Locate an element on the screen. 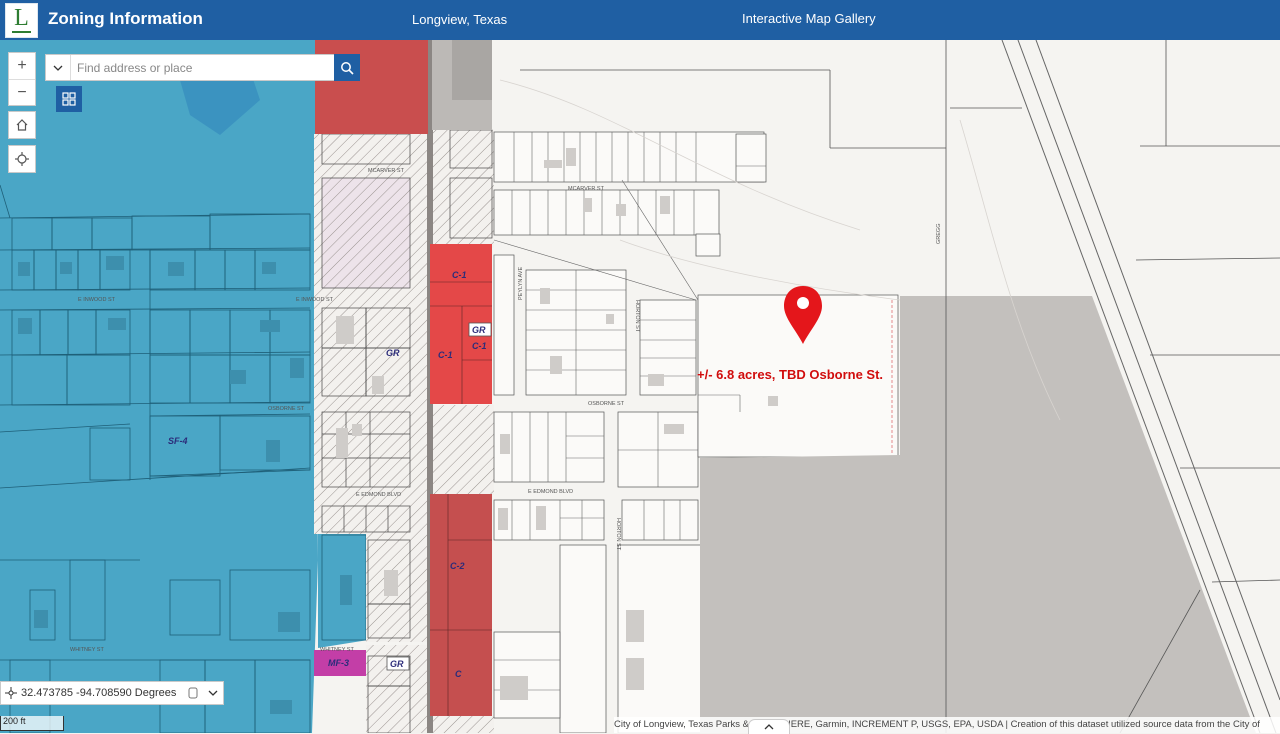 The width and height of the screenshot is (1280, 734). attribution-toggle is located at coordinates (769, 726).